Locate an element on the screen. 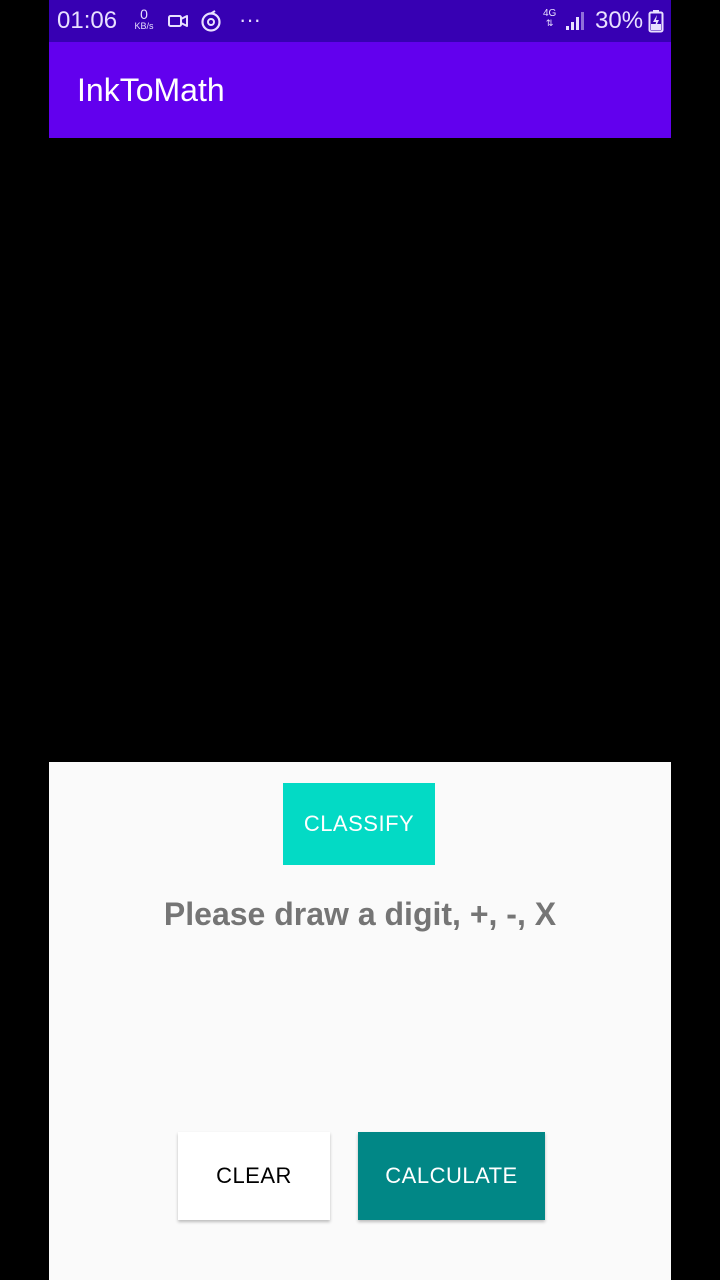 This screenshot has width=720, height=1280. data-rate-indicator: 0 KB/s is located at coordinates (144, 19).